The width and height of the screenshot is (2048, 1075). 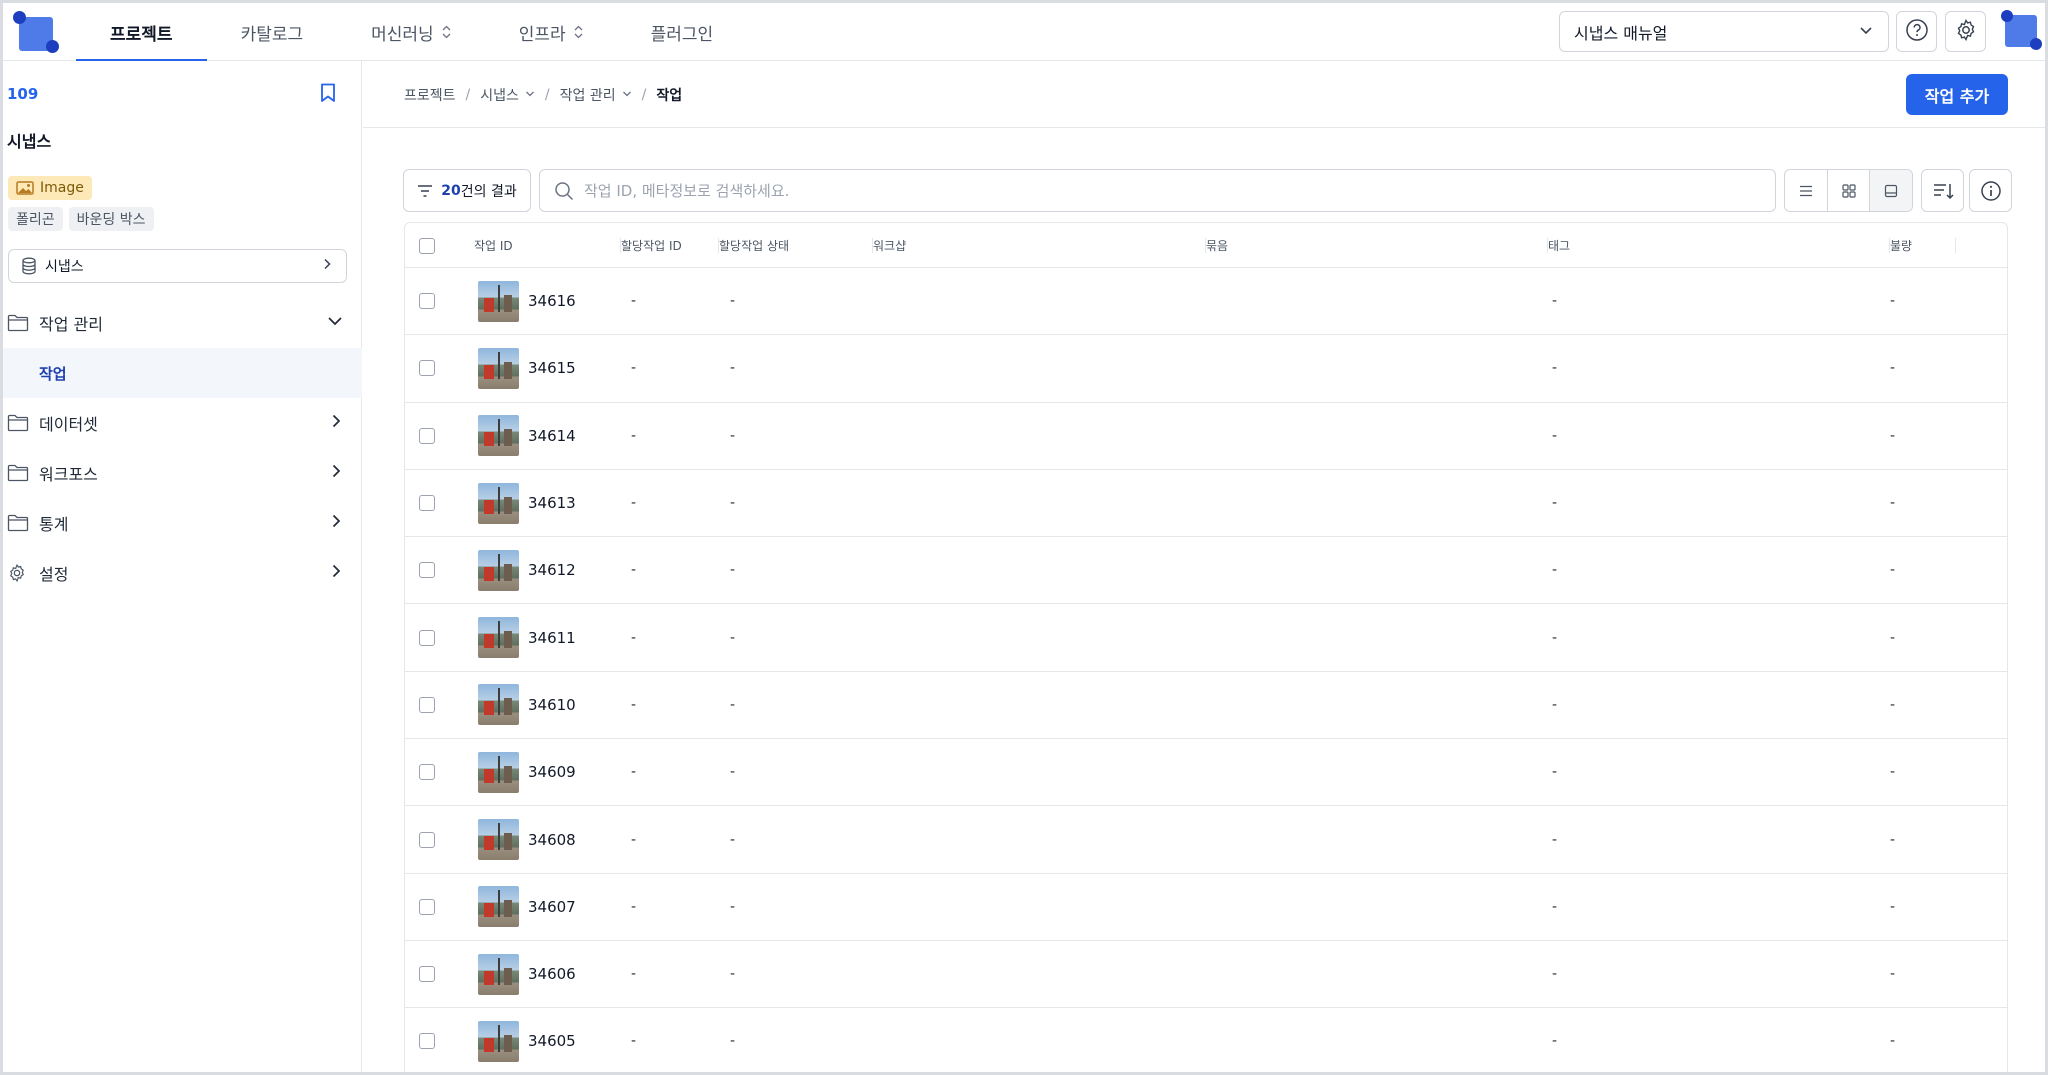 I want to click on nav-tab: 플러그인, so click(x=682, y=32).